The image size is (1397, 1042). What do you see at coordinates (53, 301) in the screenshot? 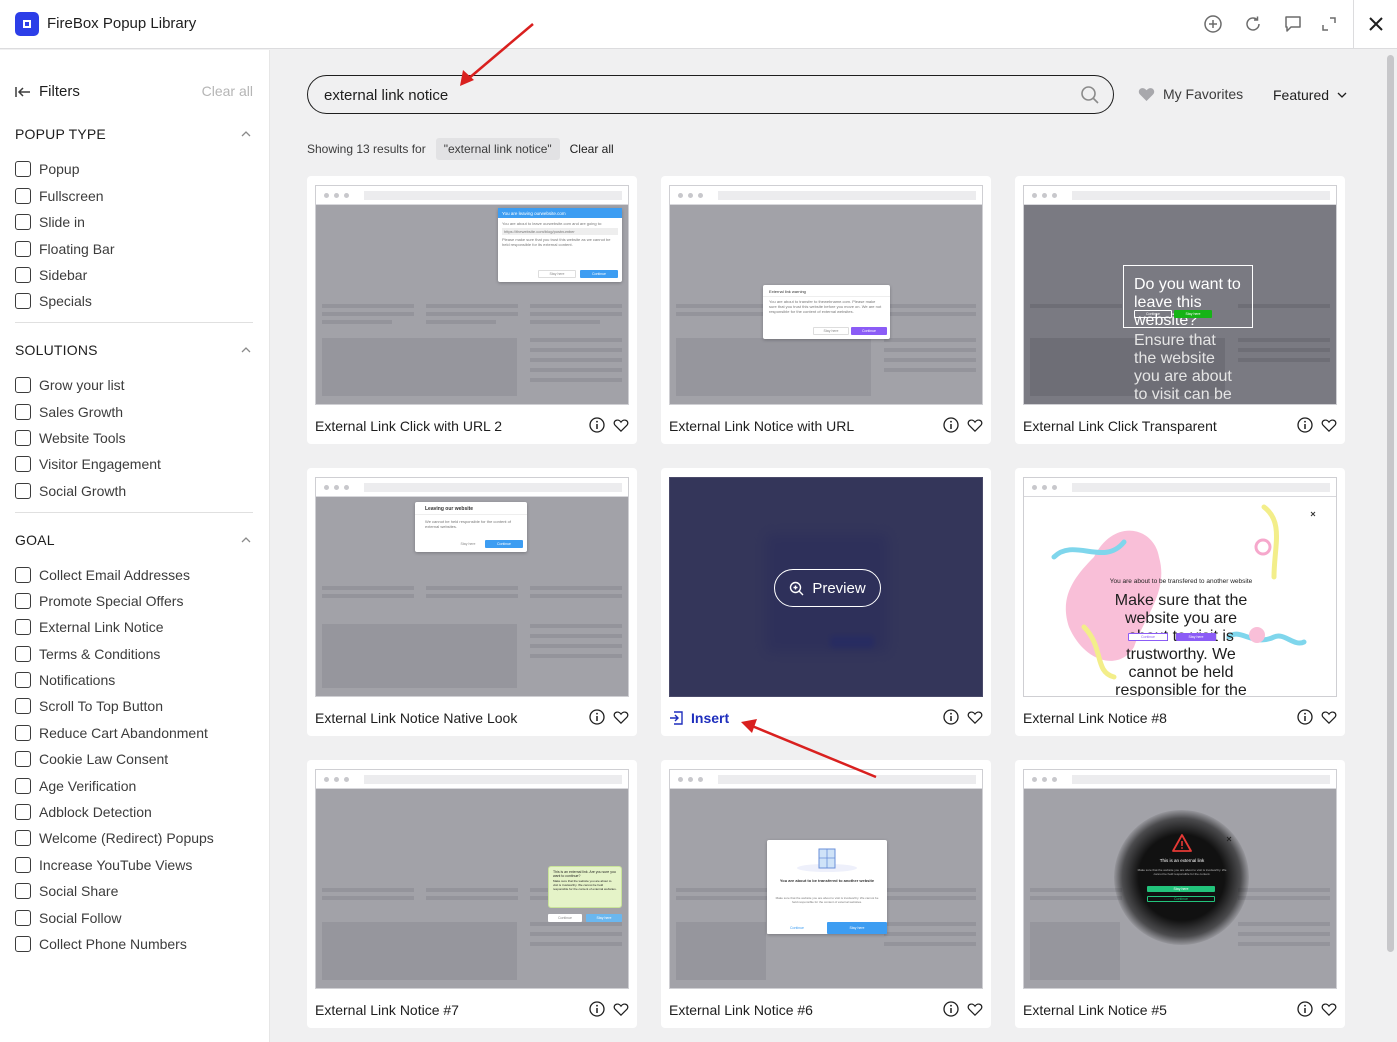
I see `filter-option: Specials` at bounding box center [53, 301].